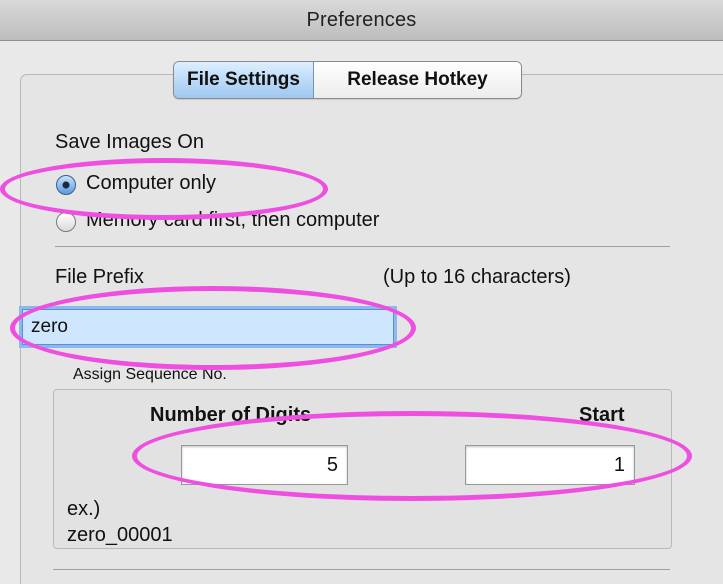 This screenshot has height=584, width=723. Describe the element at coordinates (244, 80) in the screenshot. I see `tab-file-settings: File Settings` at that location.